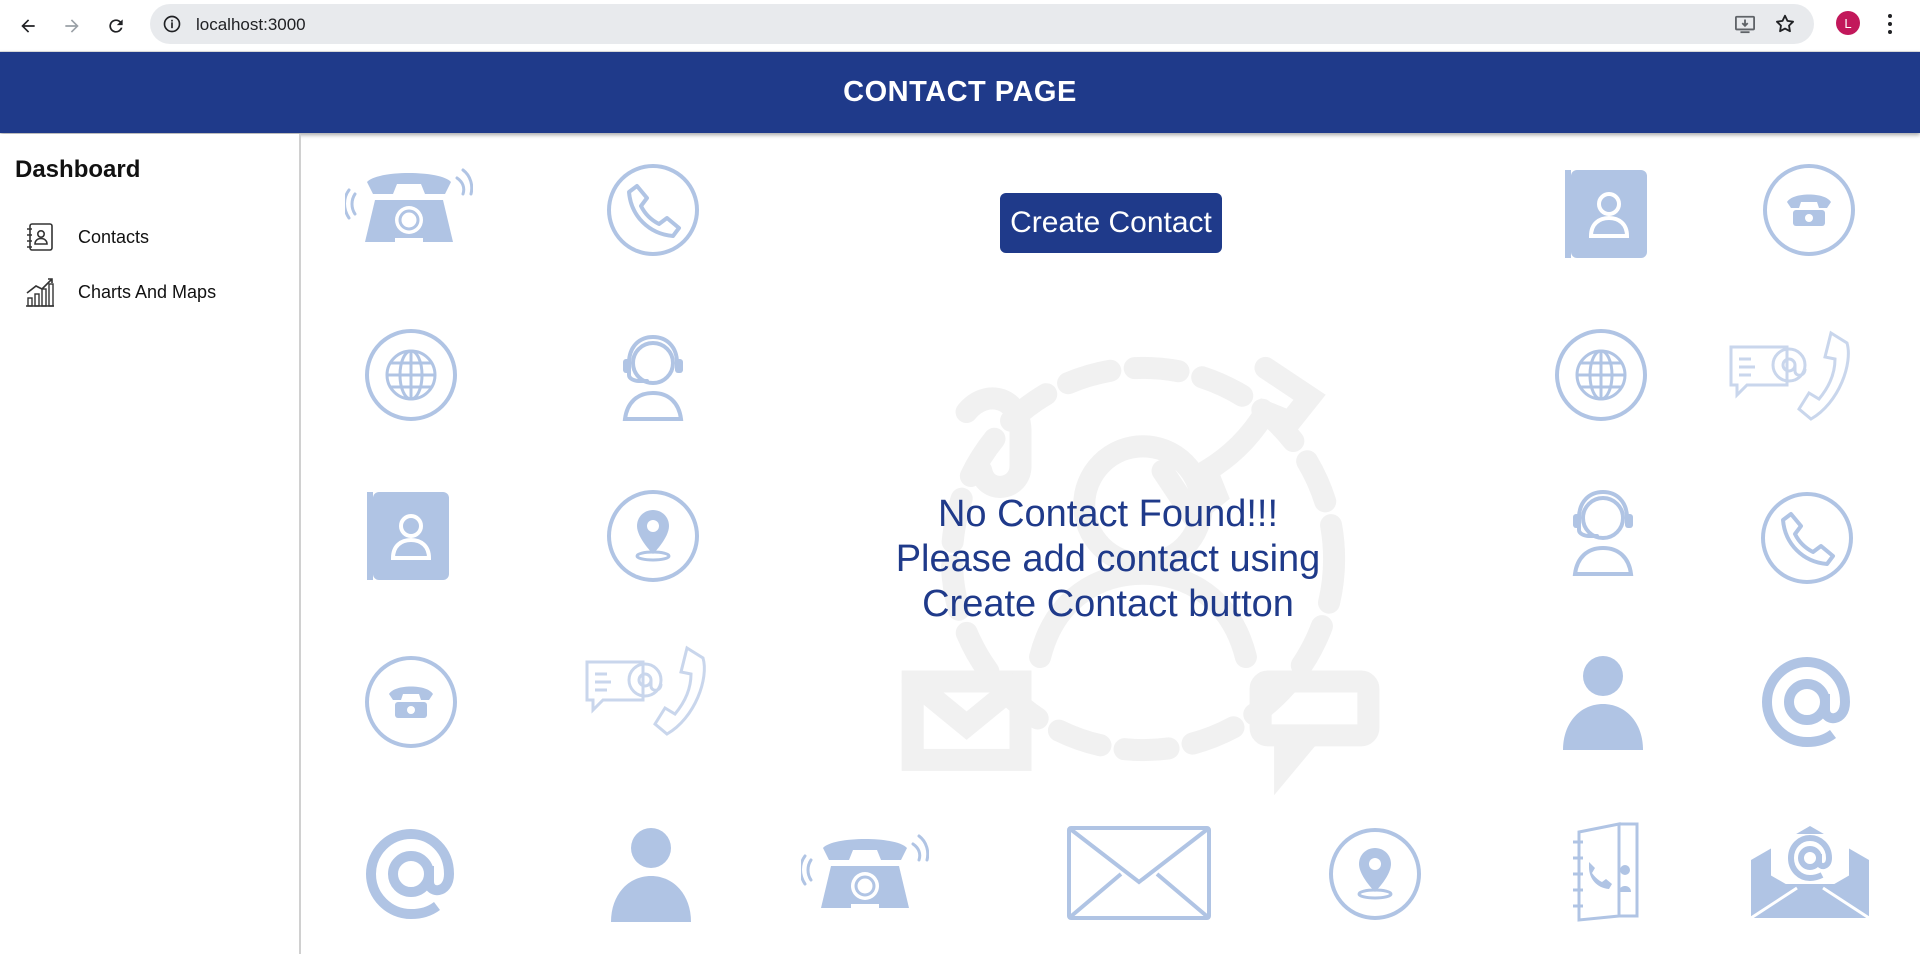 The width and height of the screenshot is (1920, 954). Describe the element at coordinates (172, 24) in the screenshot. I see `site-info-icon` at that location.